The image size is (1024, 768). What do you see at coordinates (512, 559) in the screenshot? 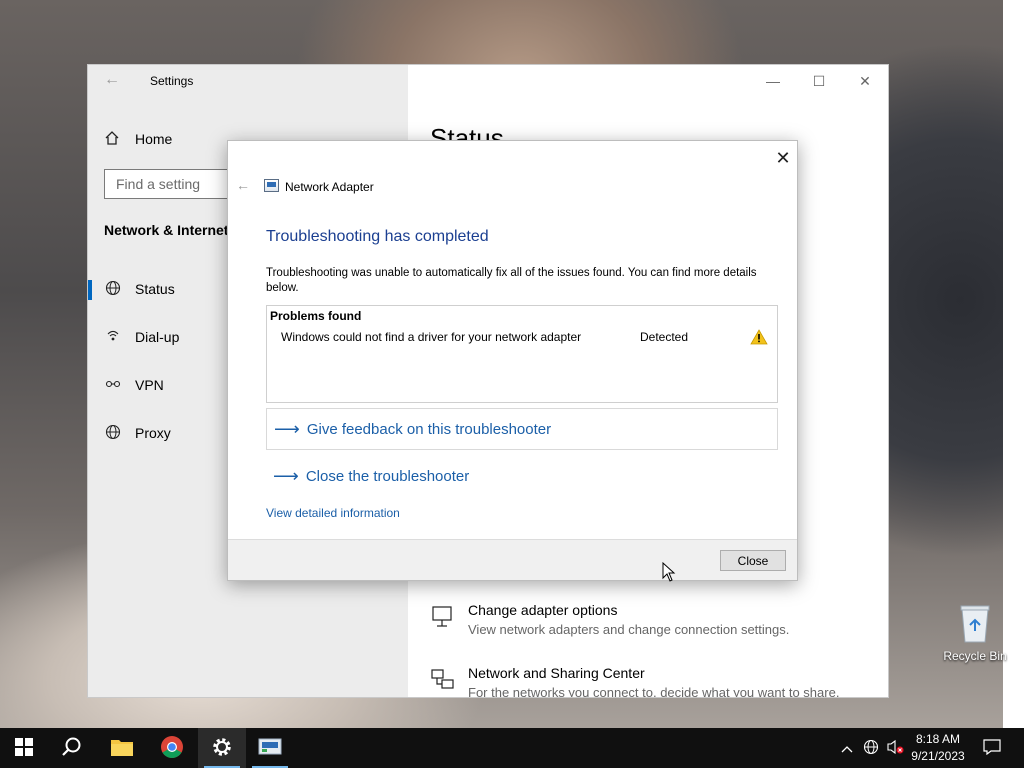
I see `dialog-footer: Close` at bounding box center [512, 559].